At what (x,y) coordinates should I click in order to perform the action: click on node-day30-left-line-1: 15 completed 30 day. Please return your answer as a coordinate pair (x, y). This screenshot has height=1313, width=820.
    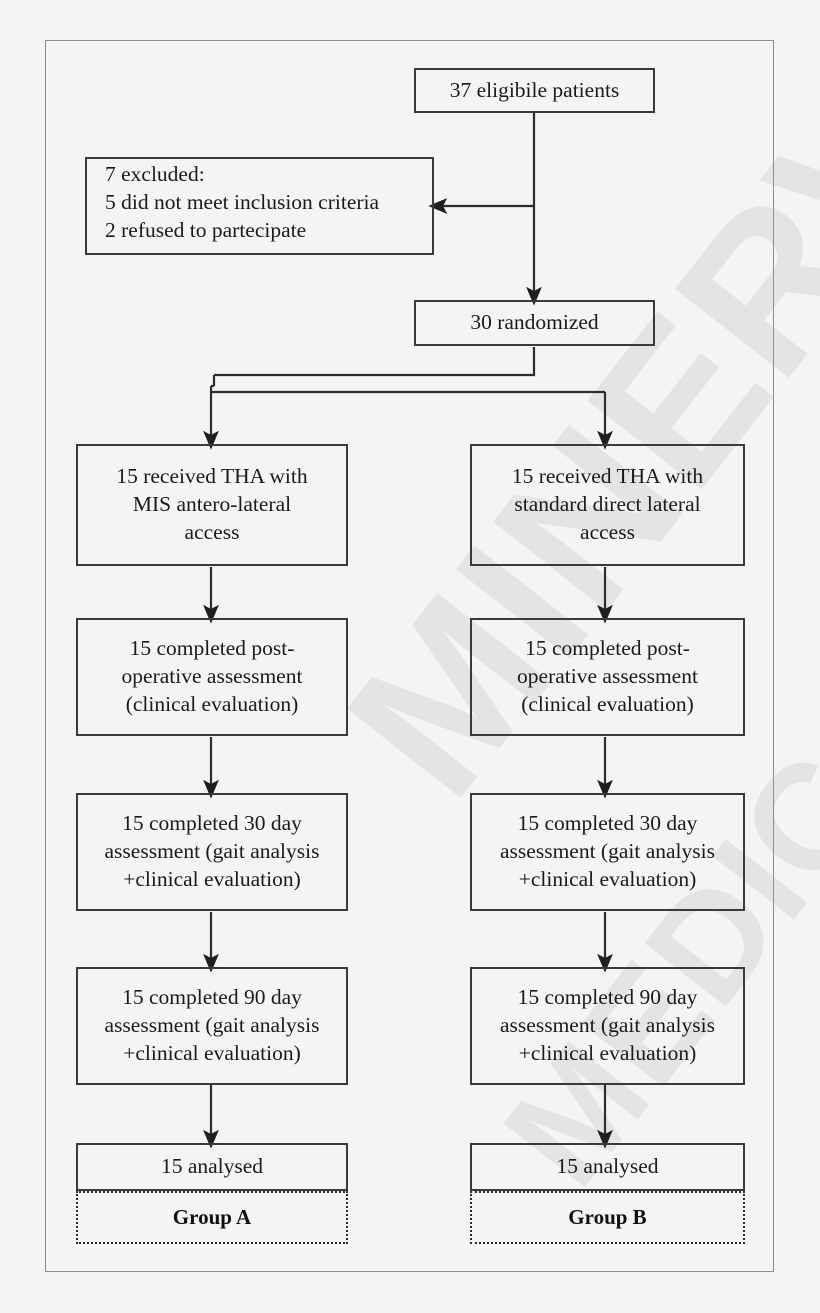
    Looking at the image, I should click on (212, 823).